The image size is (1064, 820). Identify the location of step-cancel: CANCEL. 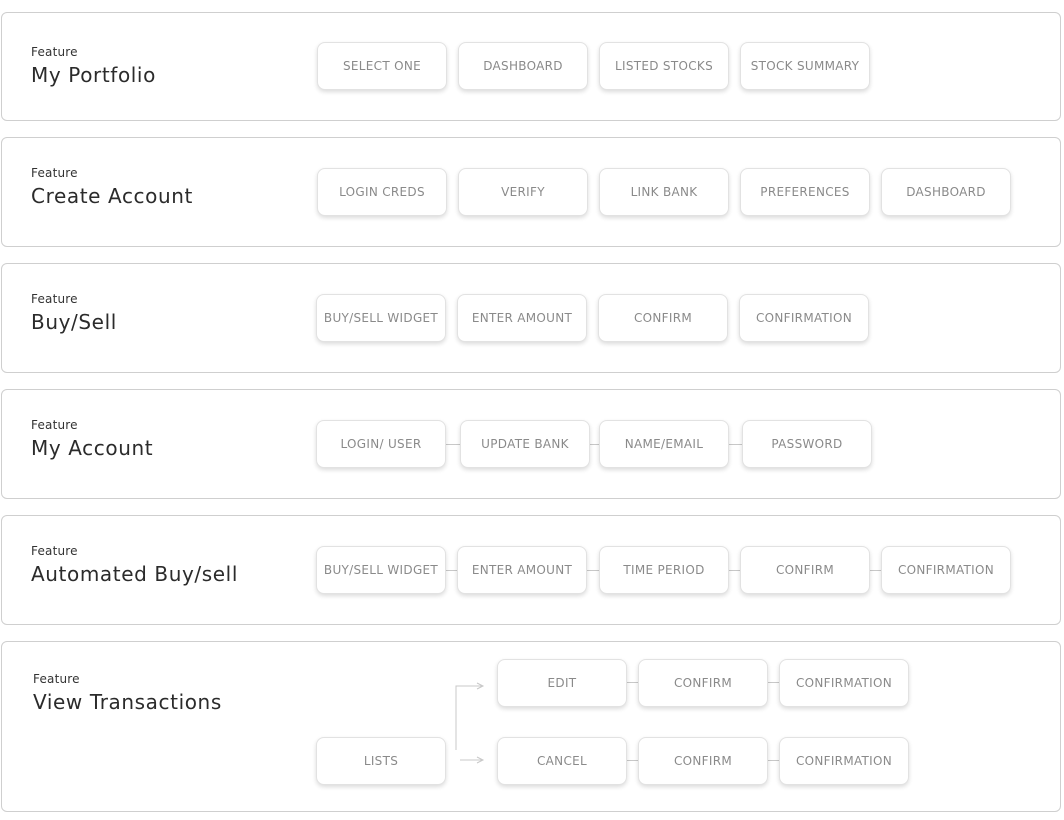
(562, 761).